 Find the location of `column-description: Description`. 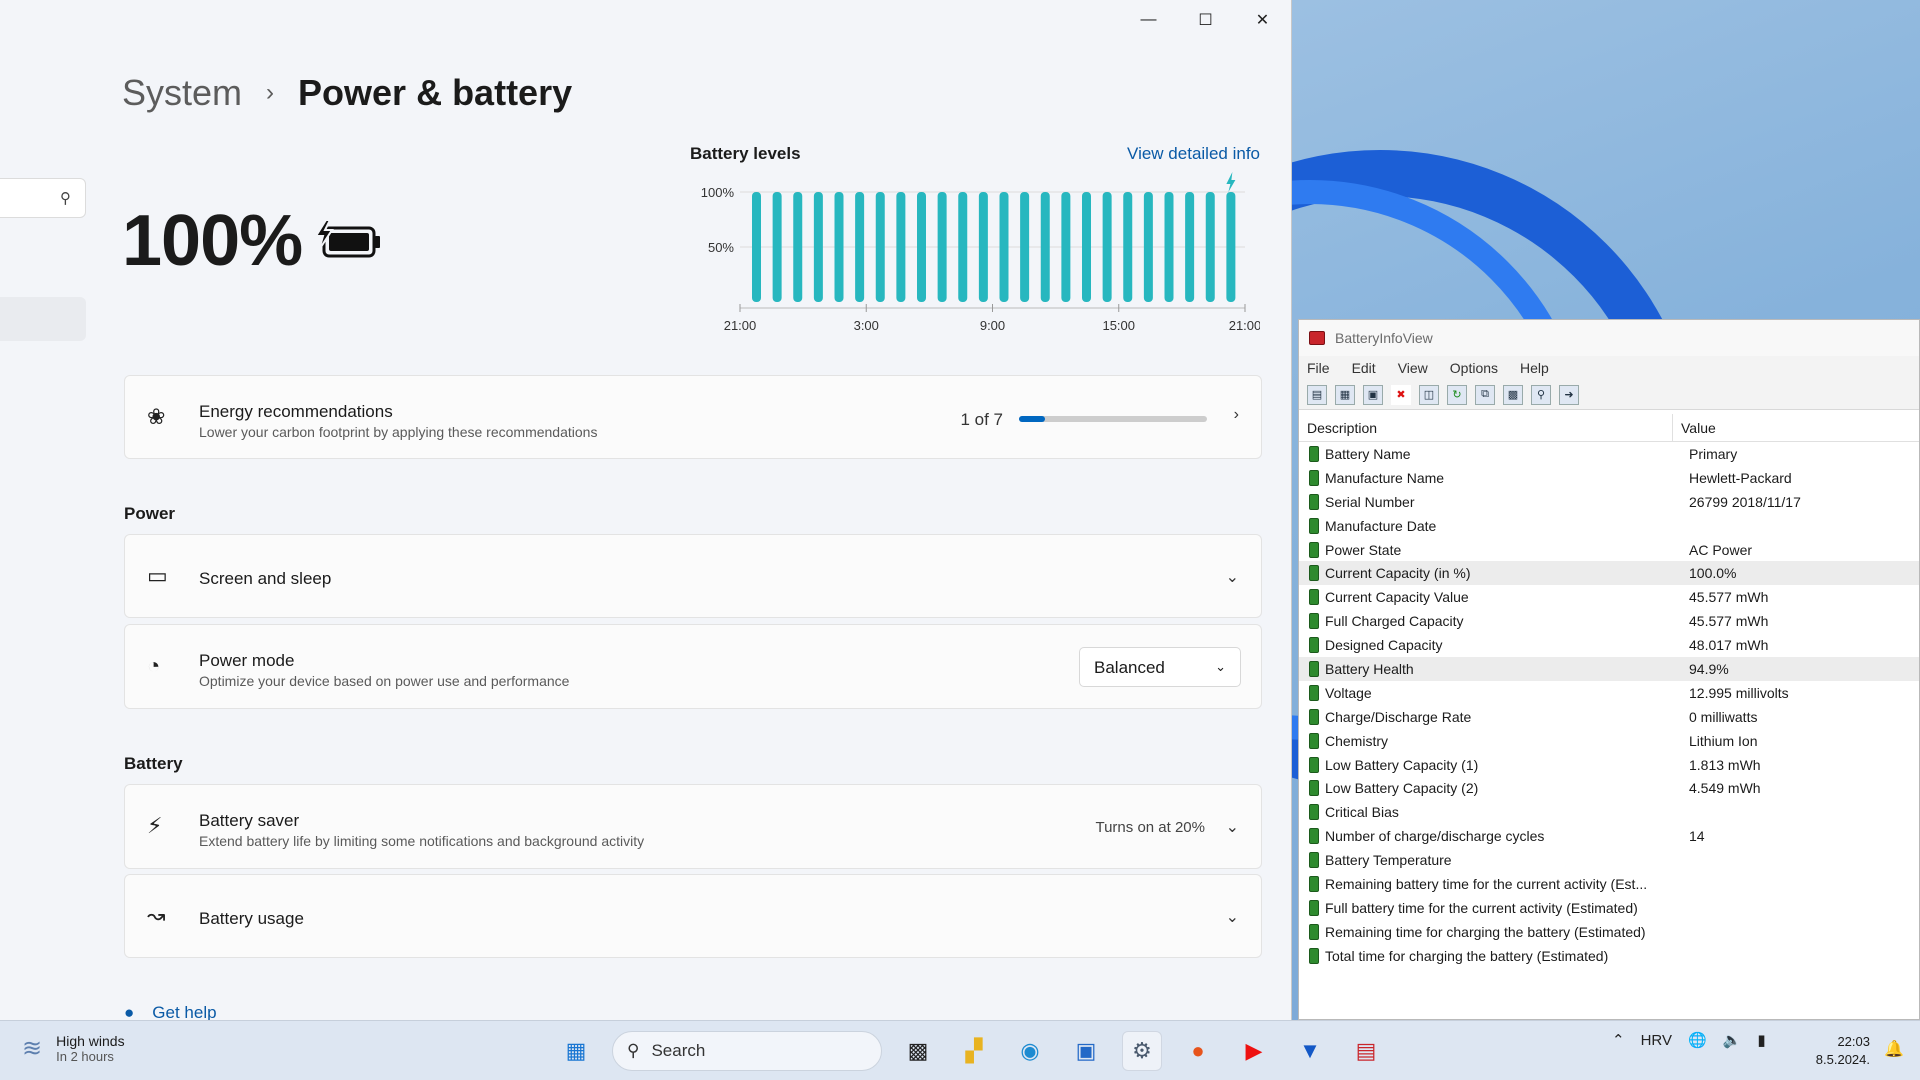

column-description: Description is located at coordinates (1486, 427).